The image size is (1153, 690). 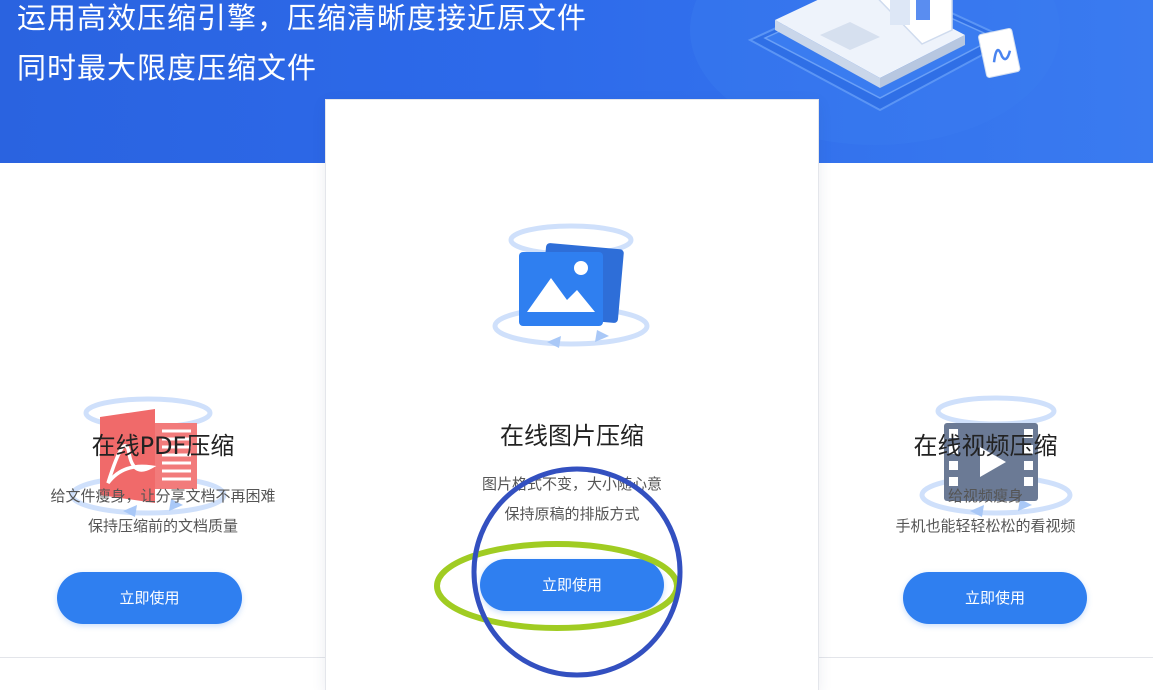 I want to click on card-title: 在线视频压缩, so click(x=985, y=446).